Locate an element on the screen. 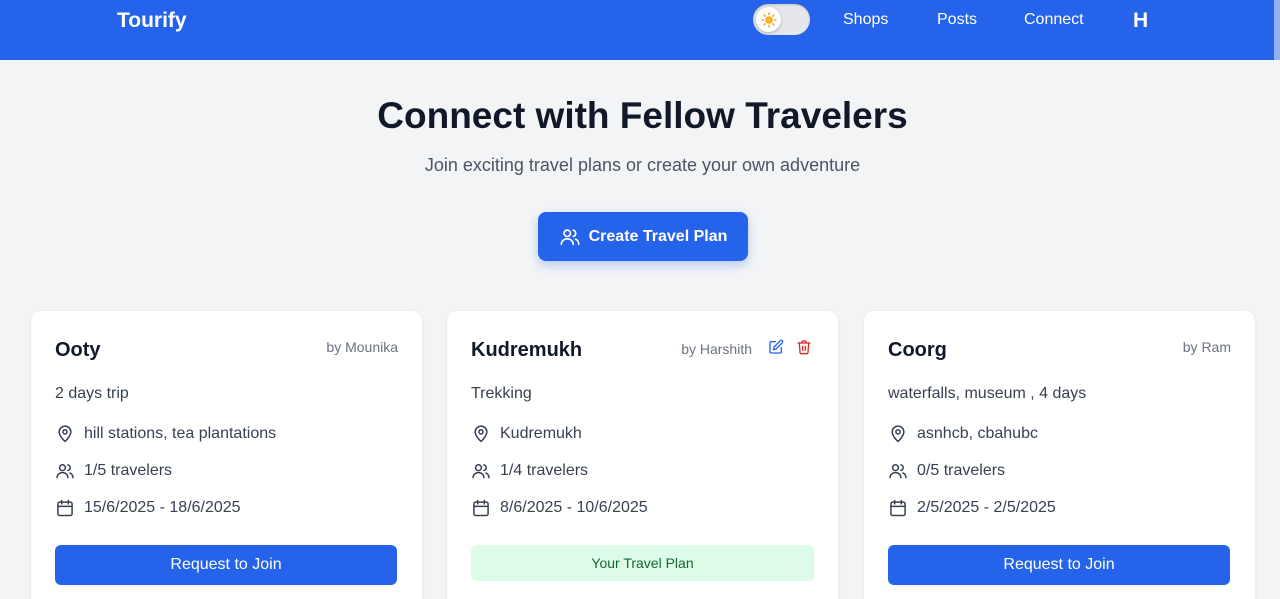 The width and height of the screenshot is (1280, 599). card-description: Trekking is located at coordinates (501, 393).